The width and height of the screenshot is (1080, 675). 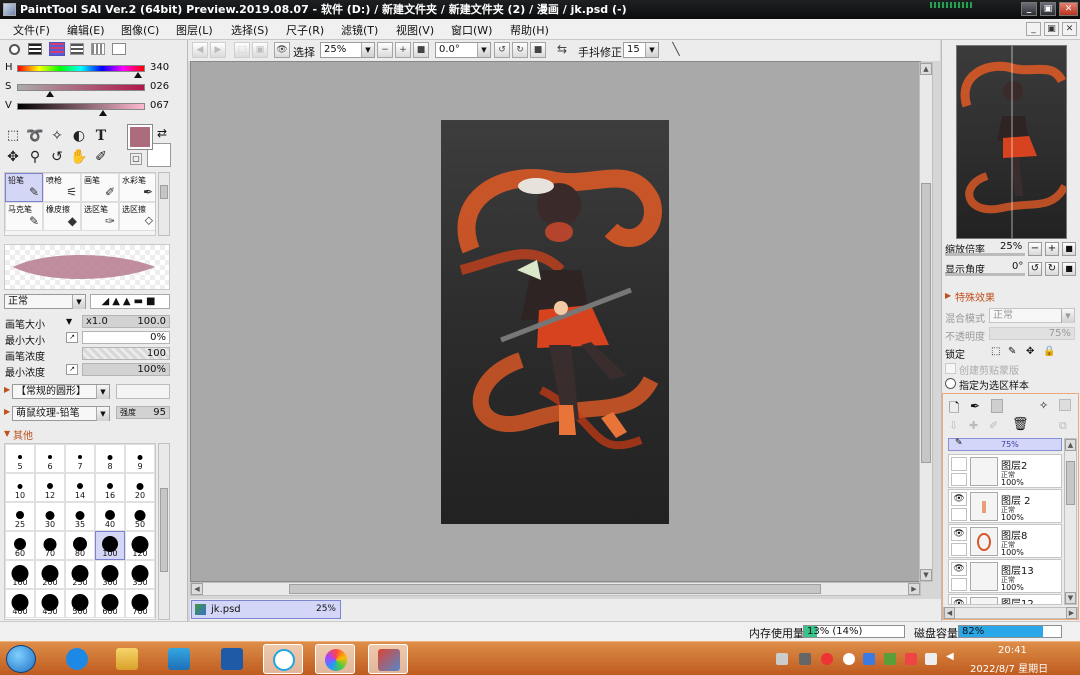 What do you see at coordinates (1035, 249) in the screenshot?
I see `nav-zoom-out-button: −` at bounding box center [1035, 249].